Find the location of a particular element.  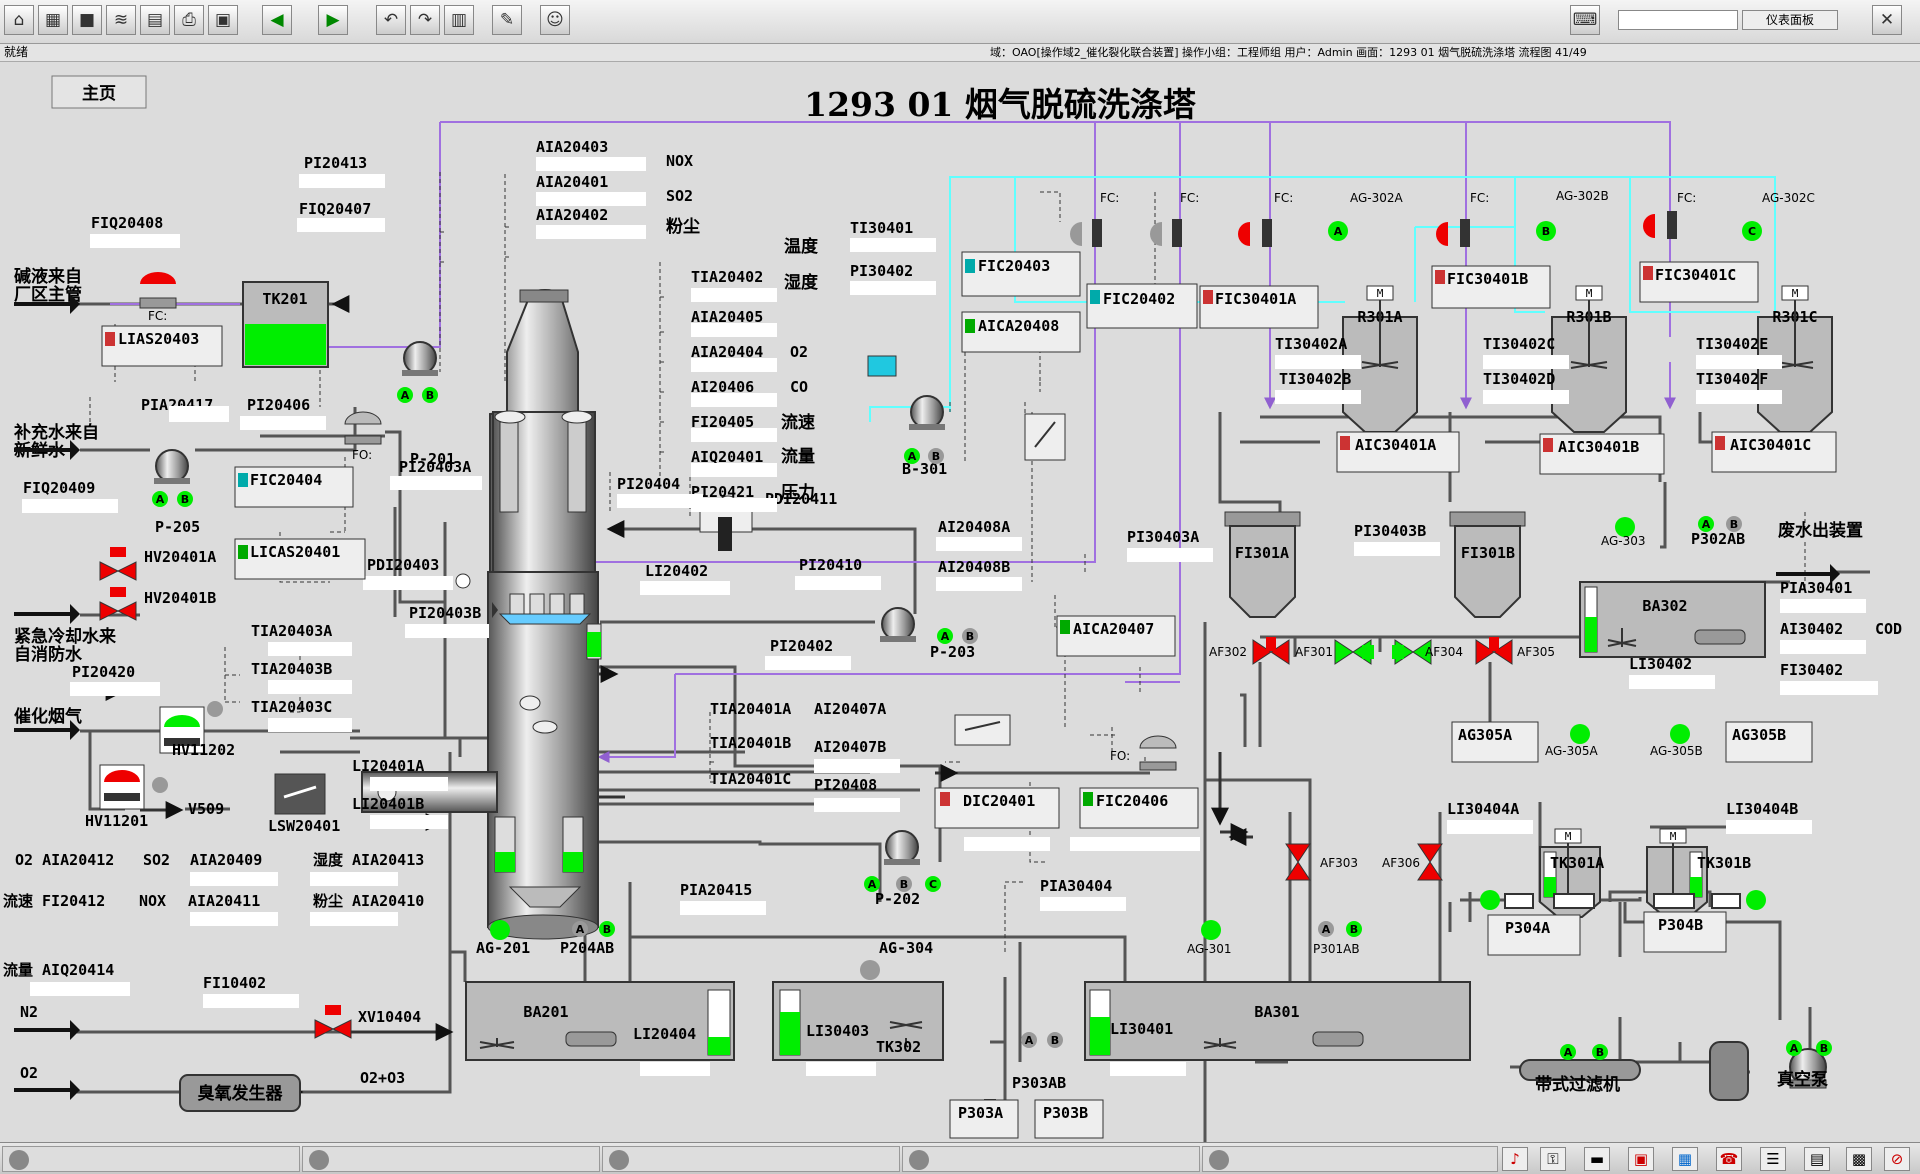

pump-p202 is located at coordinates (902, 847).